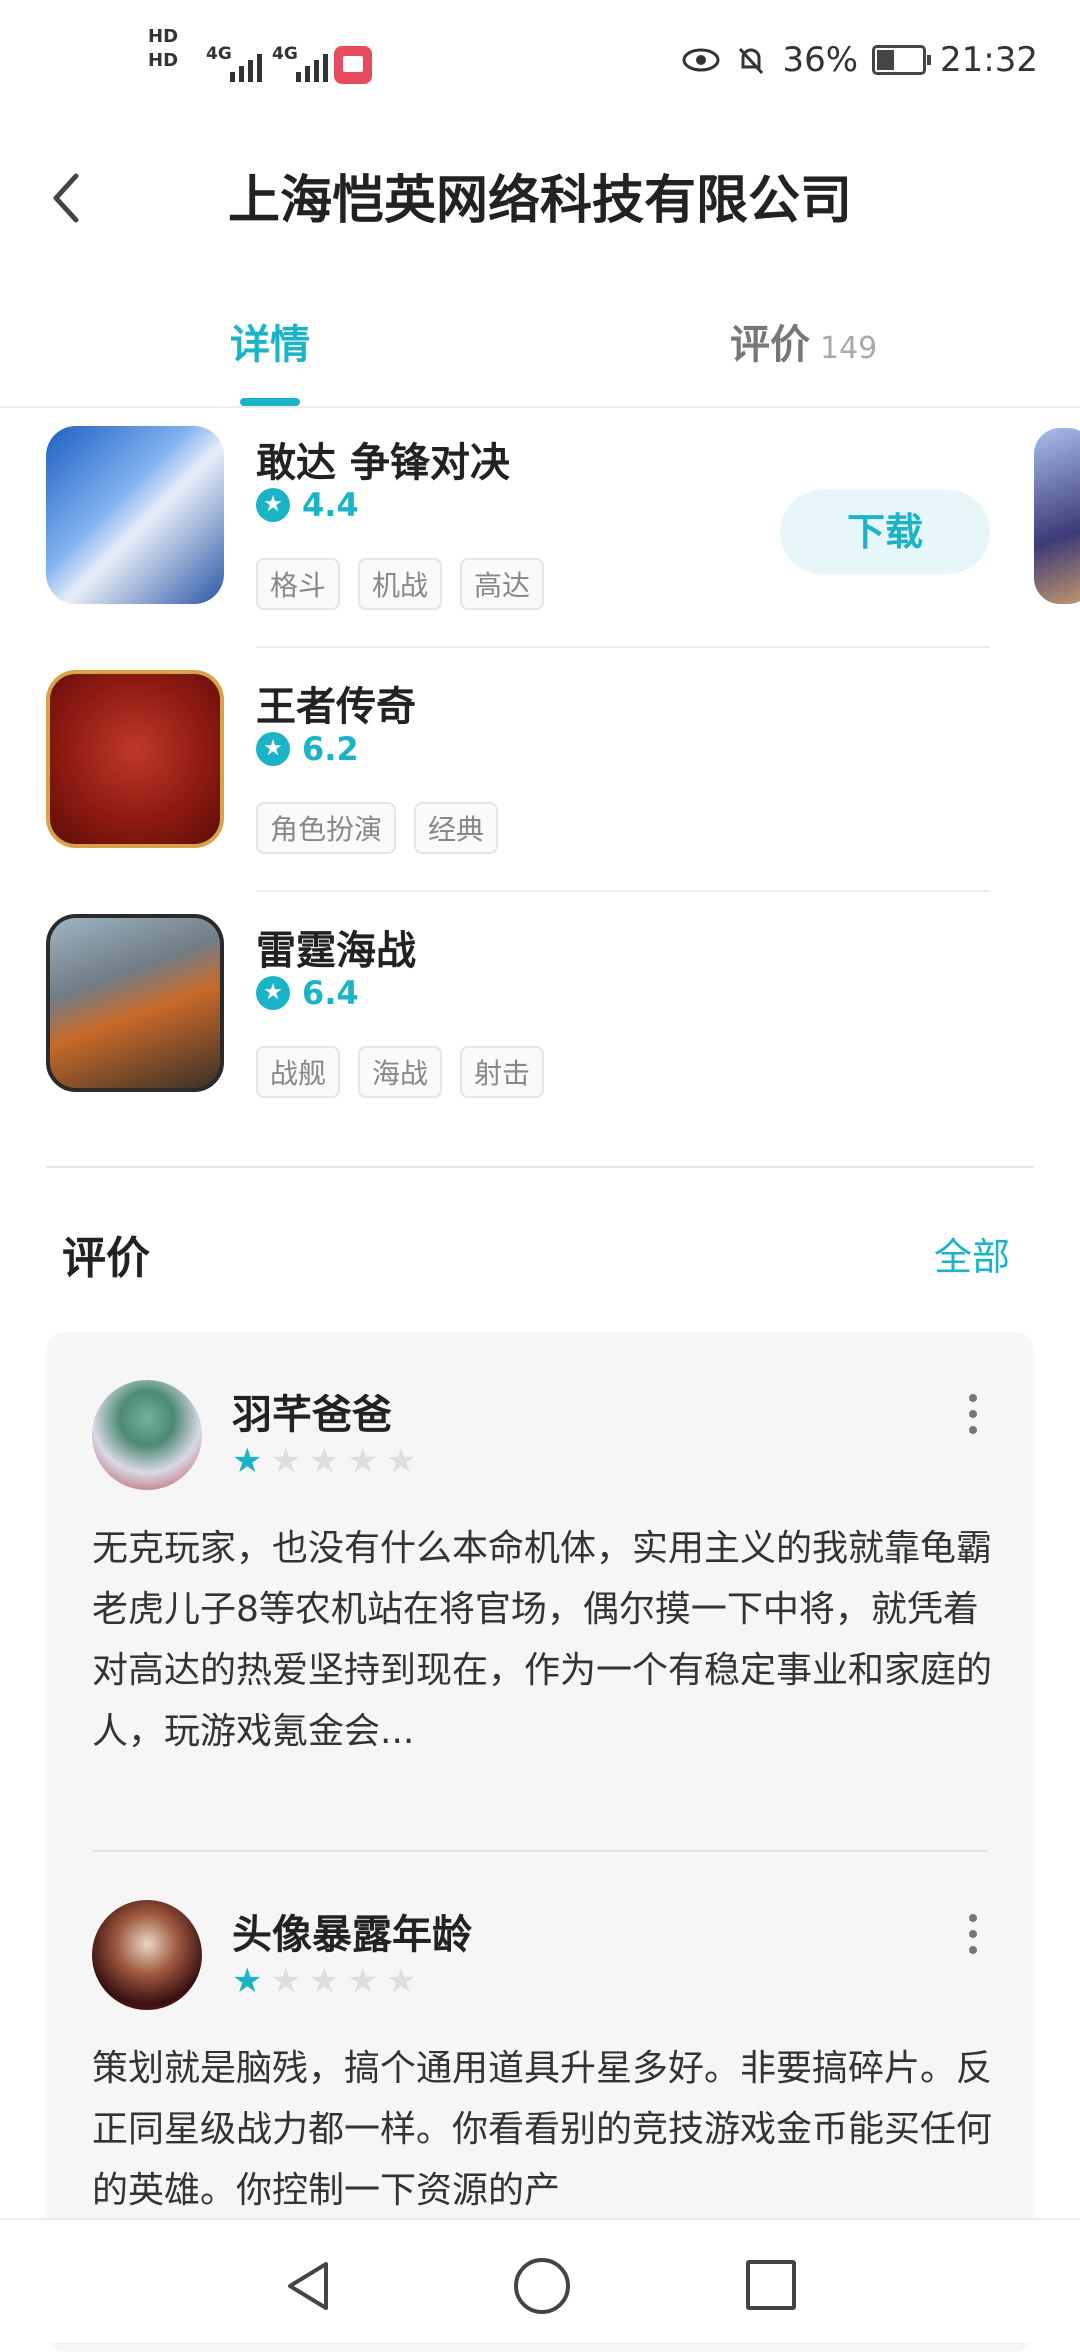  Describe the element at coordinates (972, 1253) in the screenshot. I see `view-all-link: 全部` at that location.